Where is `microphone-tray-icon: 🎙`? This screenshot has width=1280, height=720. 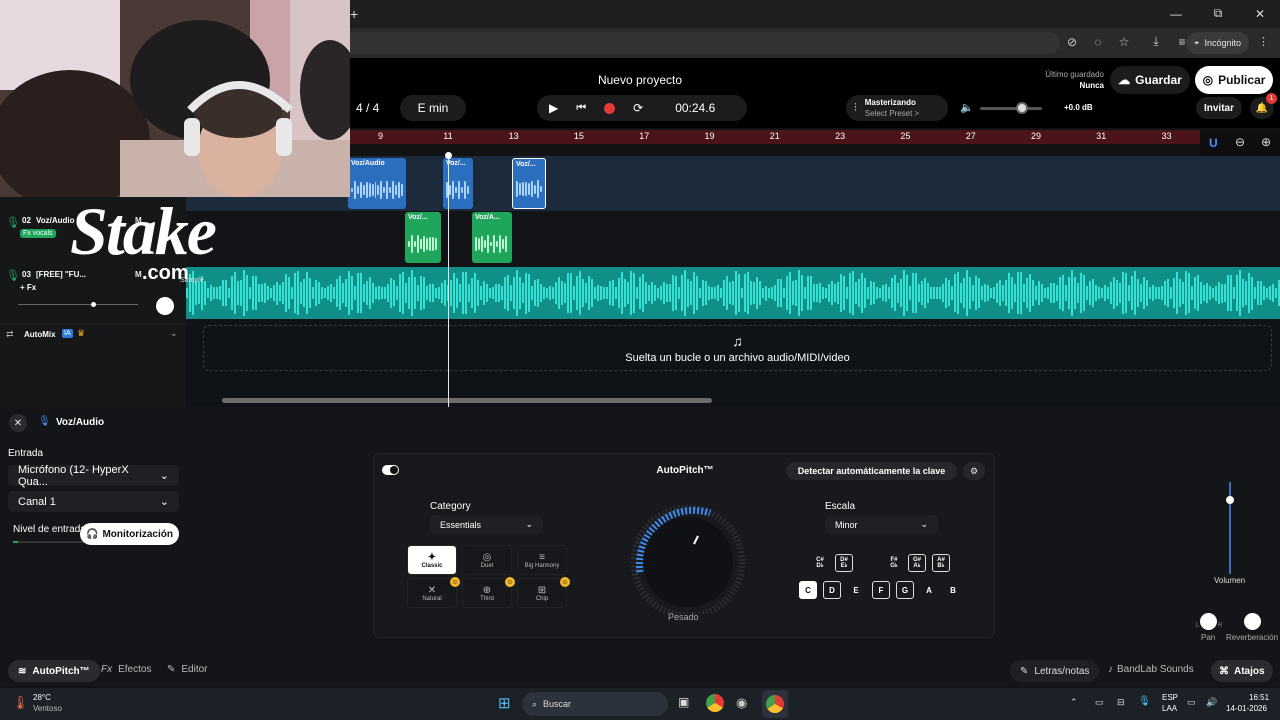 microphone-tray-icon: 🎙 is located at coordinates (1144, 701).